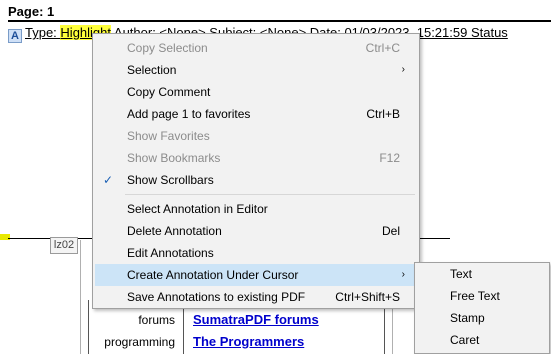  I want to click on table-row-label: programming, so click(139, 342).